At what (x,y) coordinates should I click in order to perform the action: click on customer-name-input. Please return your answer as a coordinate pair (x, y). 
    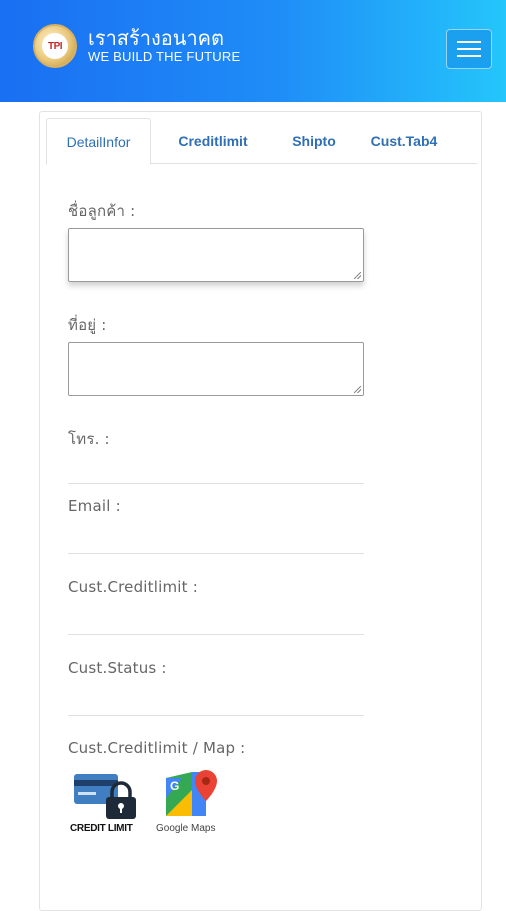
    Looking at the image, I should click on (216, 255).